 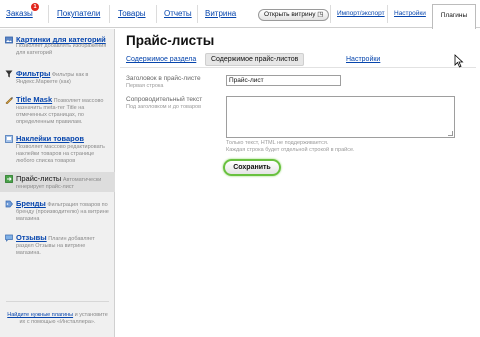 What do you see at coordinates (163, 78) in the screenshot?
I see `heading-field-label: Заголовок в прайс-листе` at bounding box center [163, 78].